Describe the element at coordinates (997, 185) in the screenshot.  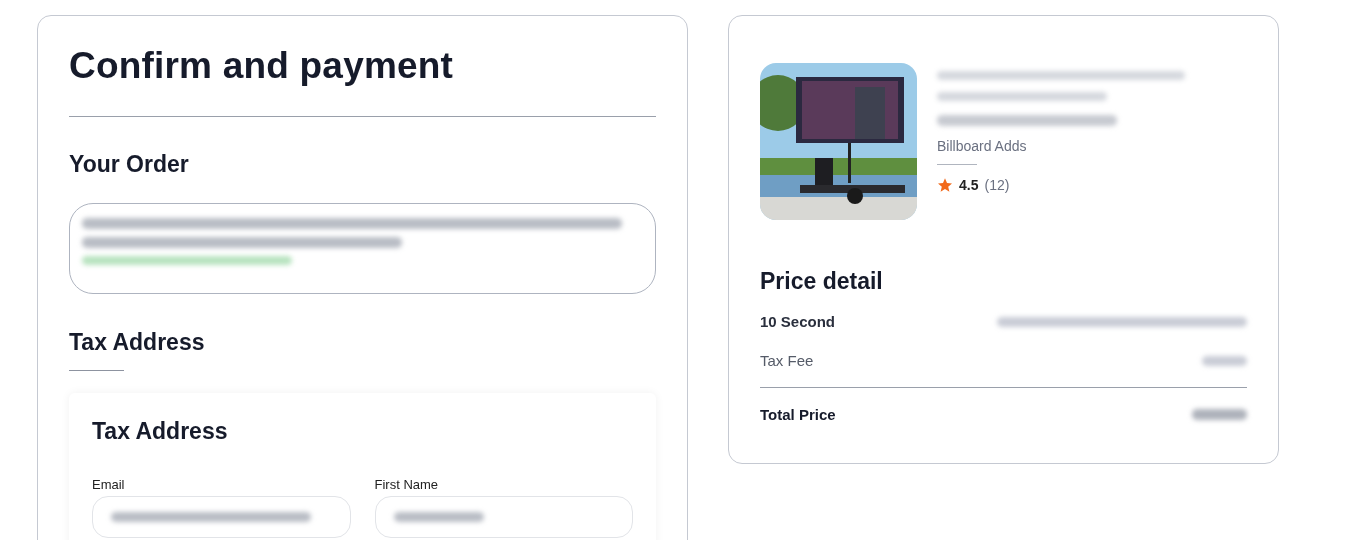
I see `review-count: (12)` at that location.